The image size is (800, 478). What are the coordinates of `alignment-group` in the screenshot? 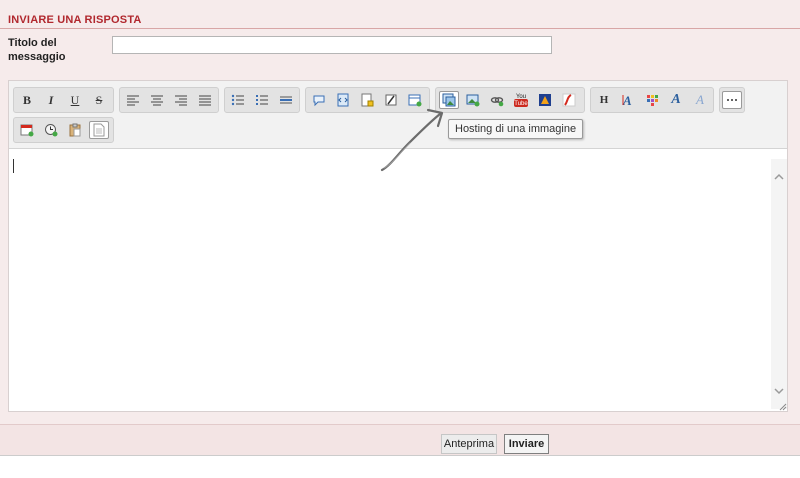 It's located at (169, 100).